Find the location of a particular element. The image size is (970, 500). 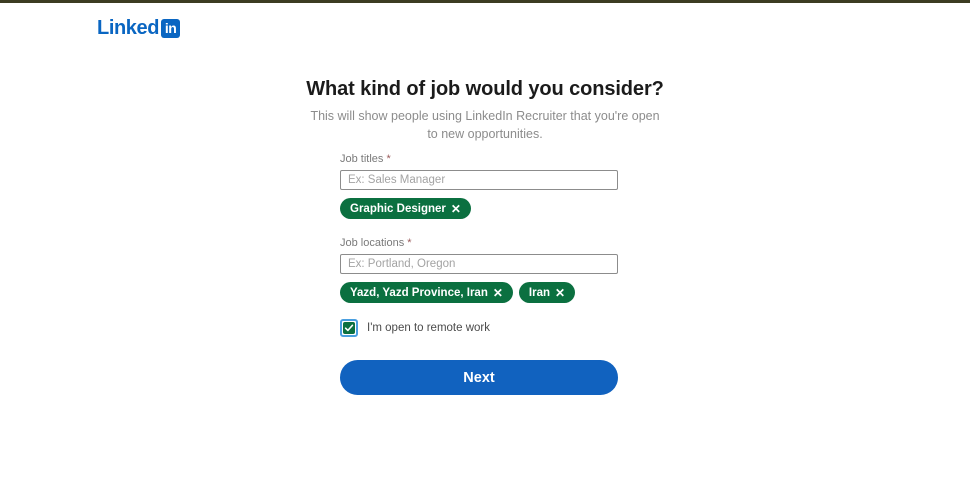

job-title-pill: Graphic Designer ✕ is located at coordinates (405, 209).